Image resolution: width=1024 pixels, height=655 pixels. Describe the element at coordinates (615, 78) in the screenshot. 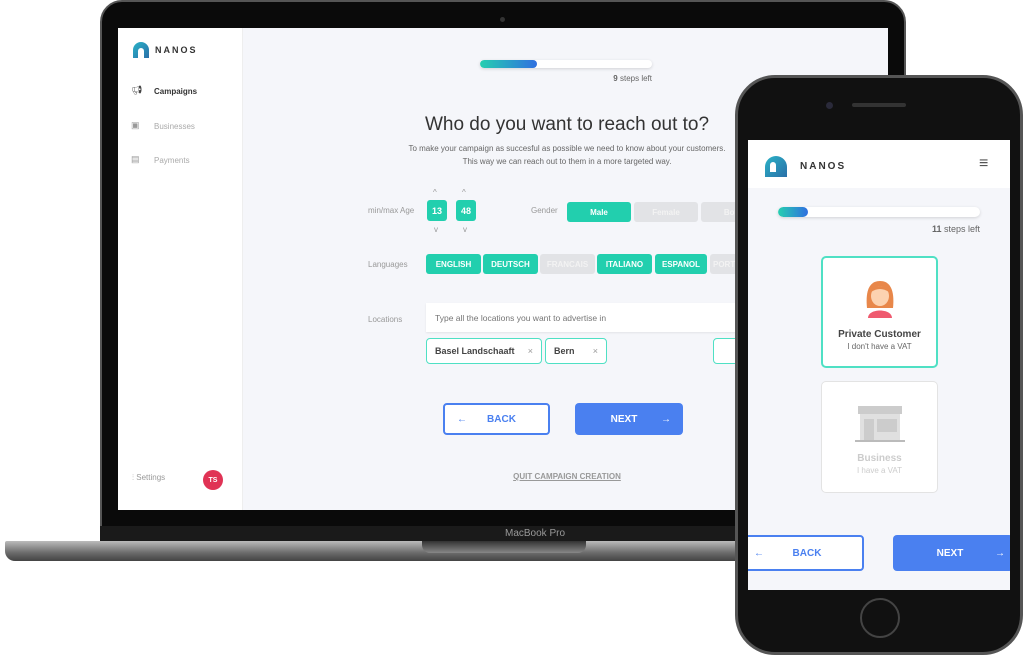

I see `steps-count: 9` at that location.